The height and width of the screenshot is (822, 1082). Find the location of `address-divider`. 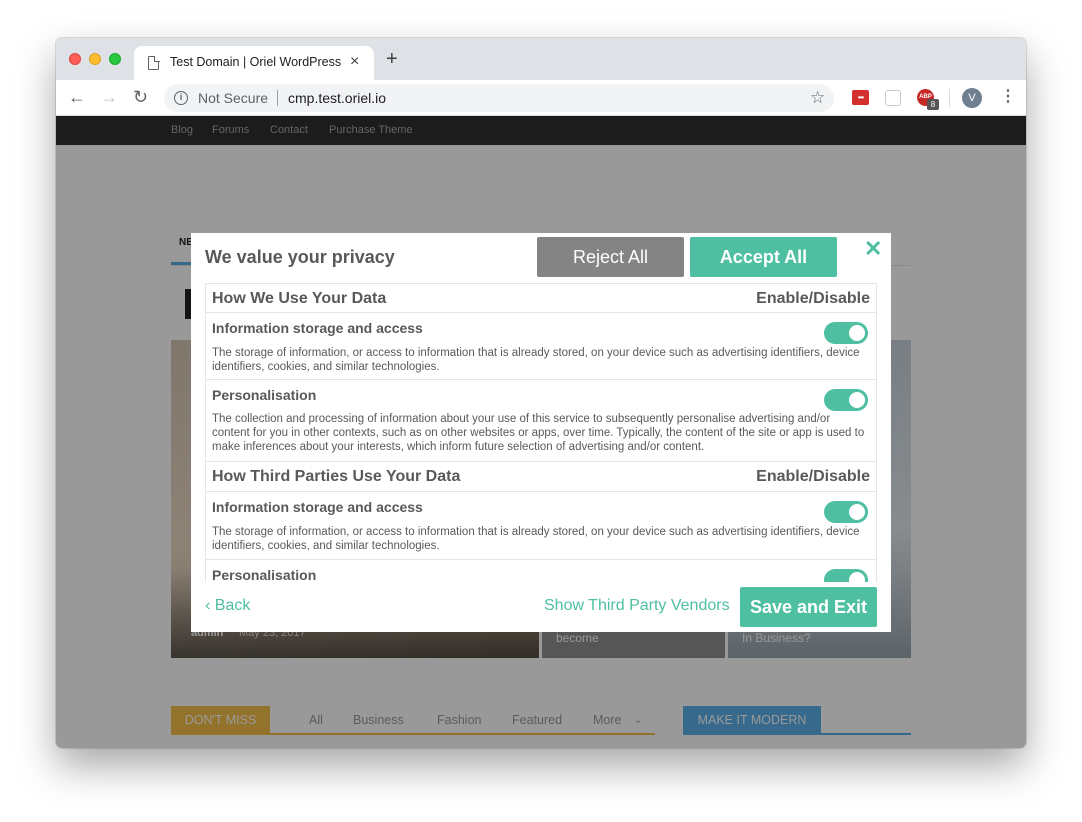

address-divider is located at coordinates (277, 98).